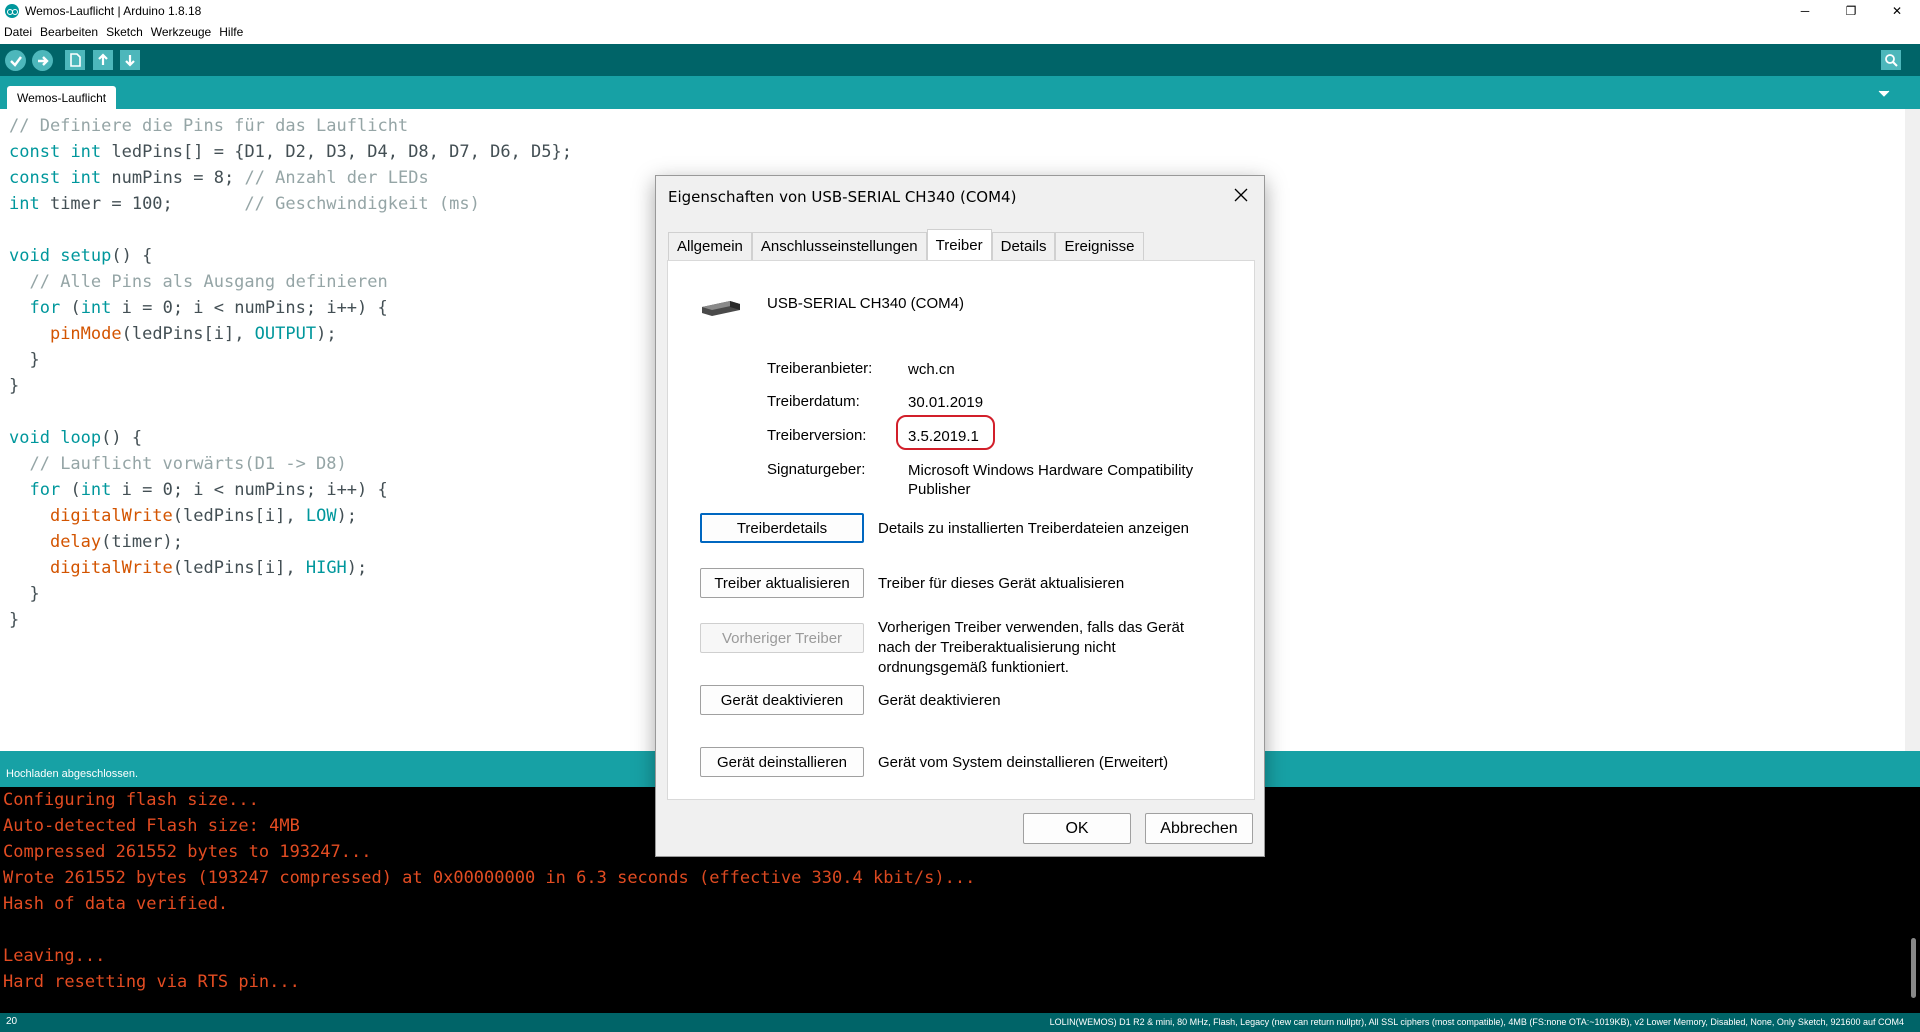  What do you see at coordinates (69, 32) in the screenshot?
I see `menu-bearbeiten: Bearbeiten` at bounding box center [69, 32].